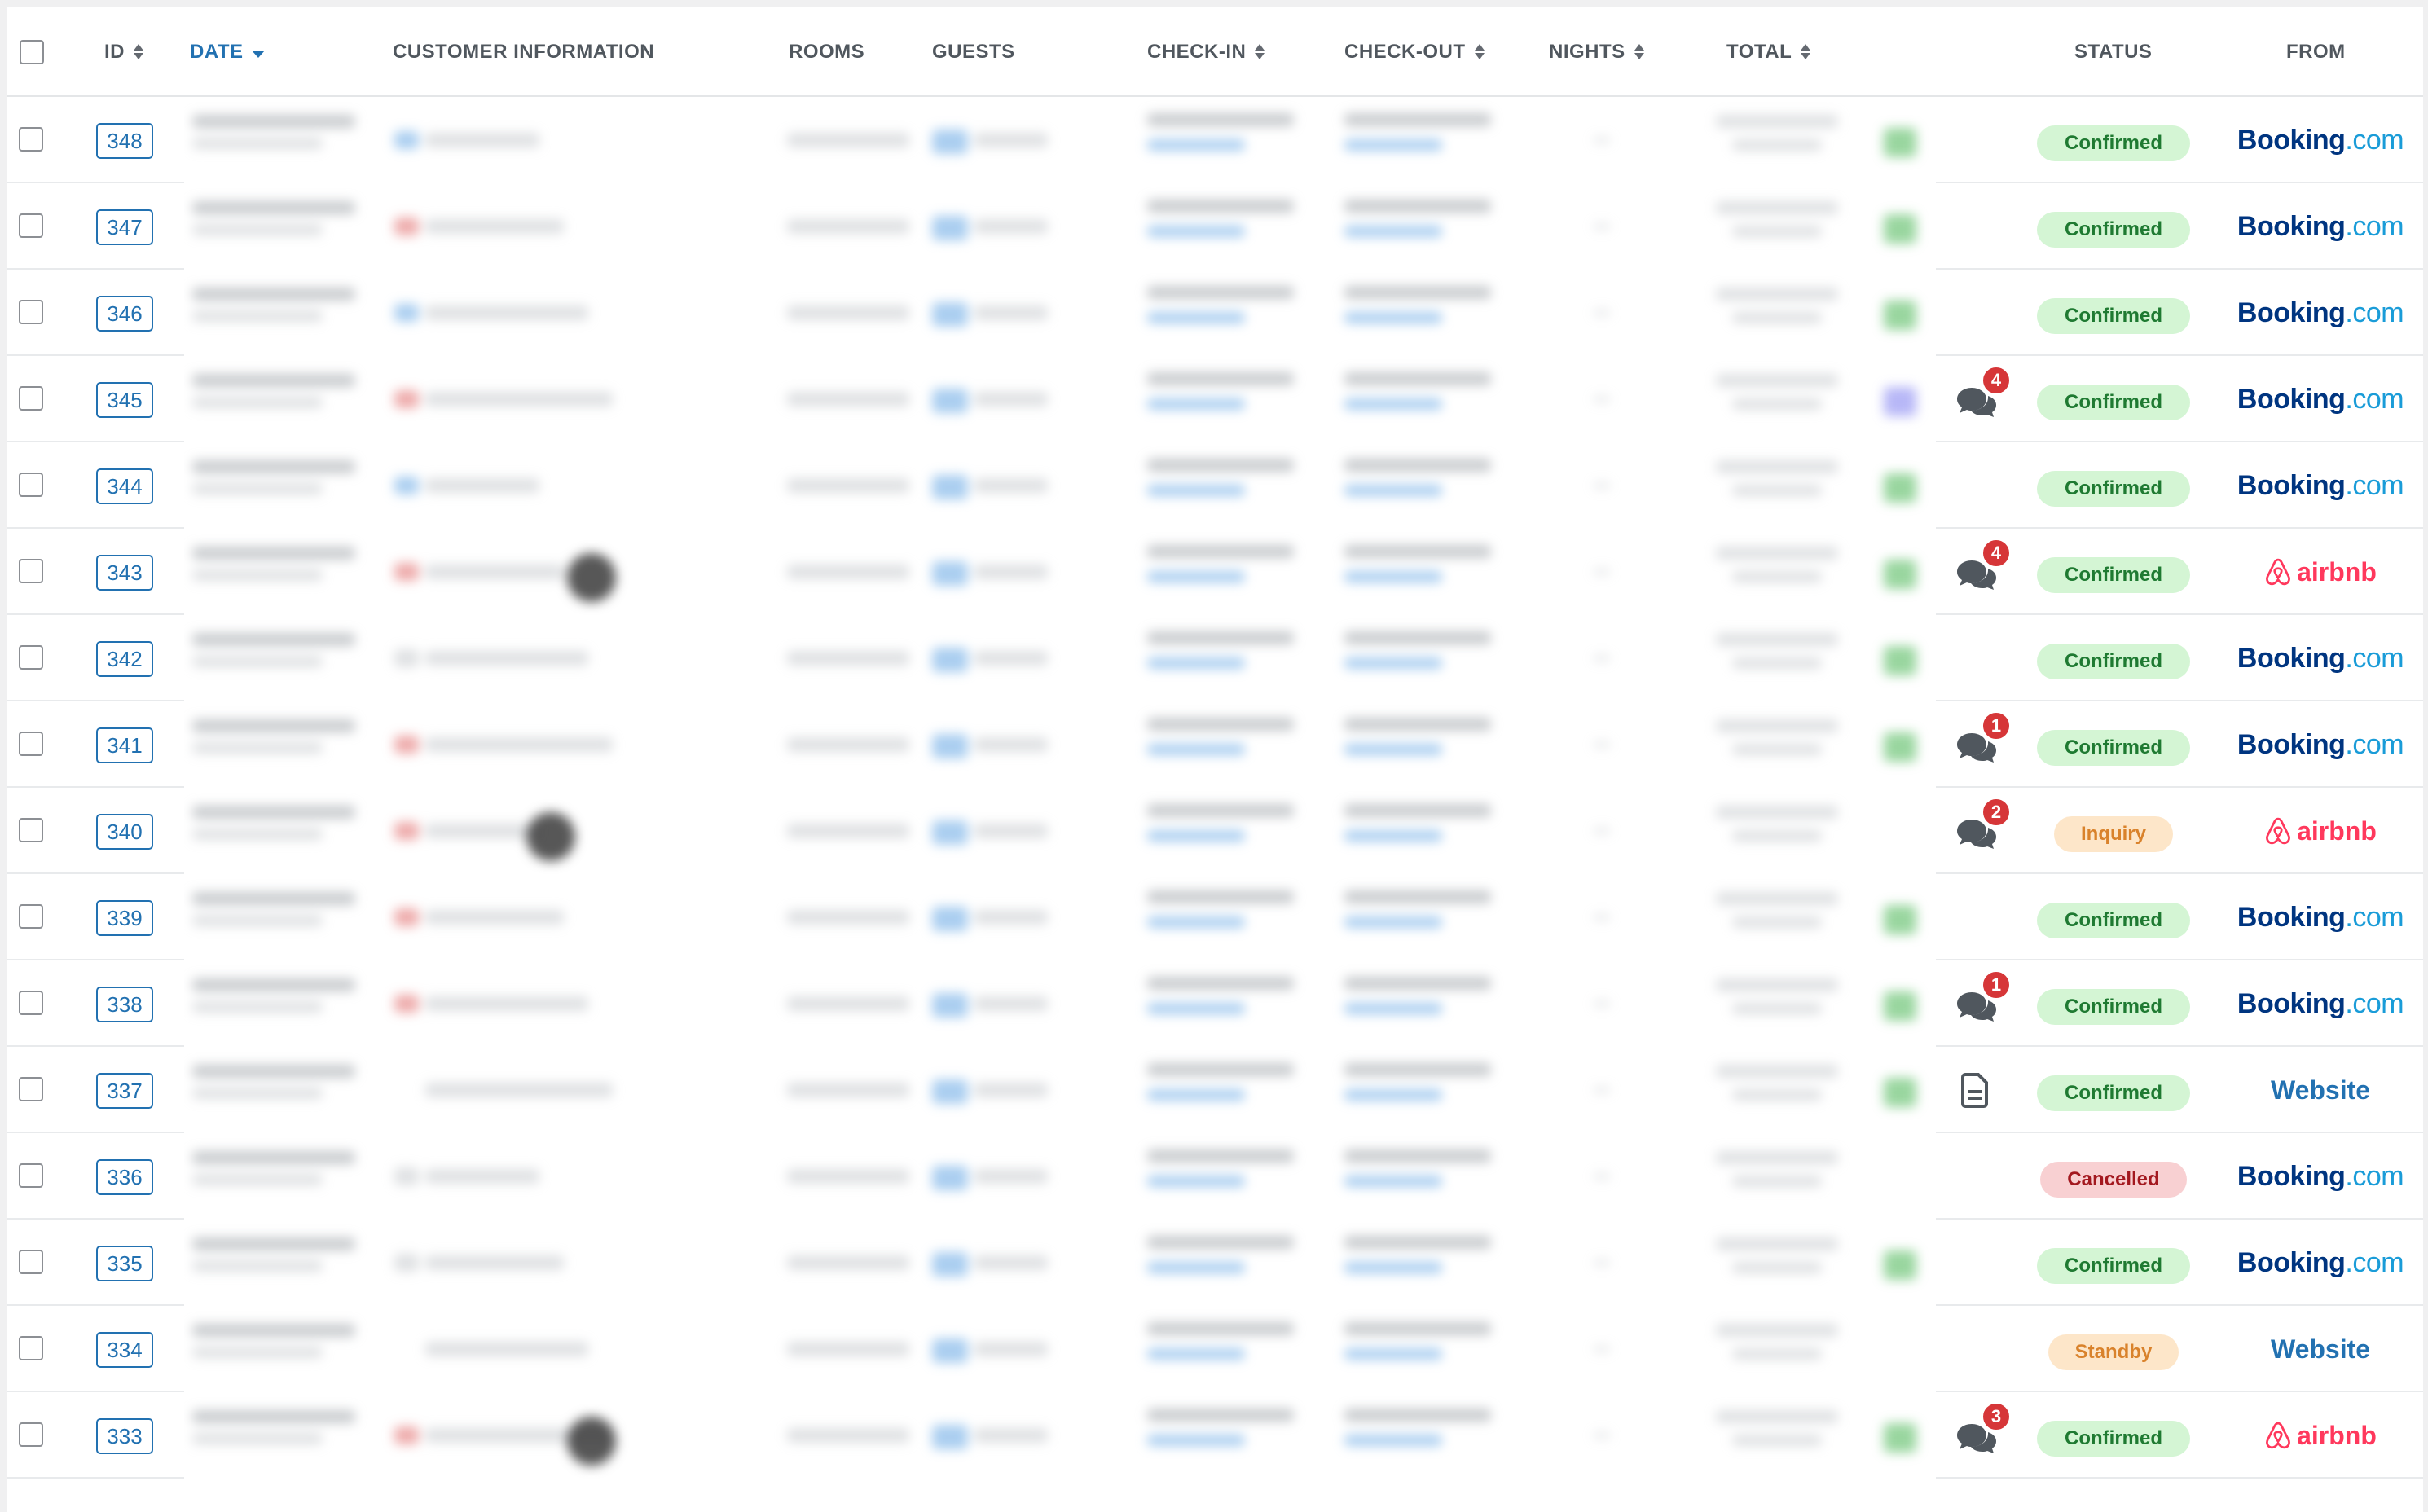 The height and width of the screenshot is (1512, 2428). Describe the element at coordinates (115, 51) in the screenshot. I see `column-id-label: ID` at that location.